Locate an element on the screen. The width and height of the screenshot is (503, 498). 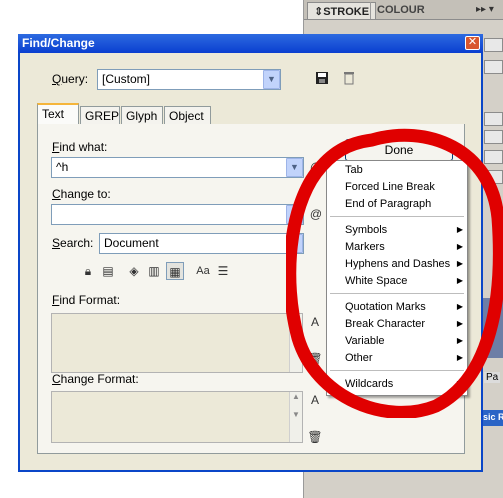
change-to-input is located at coordinates (177, 214).